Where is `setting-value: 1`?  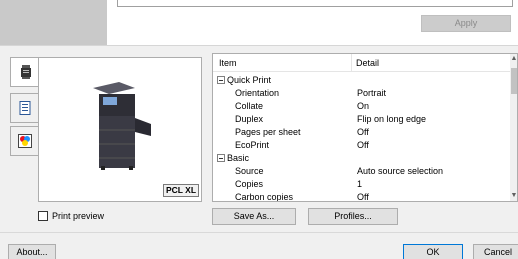 setting-value: 1 is located at coordinates (360, 184).